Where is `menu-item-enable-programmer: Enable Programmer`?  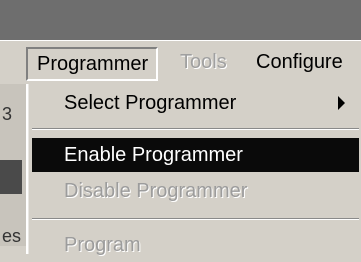 menu-item-enable-programmer: Enable Programmer is located at coordinates (195, 155).